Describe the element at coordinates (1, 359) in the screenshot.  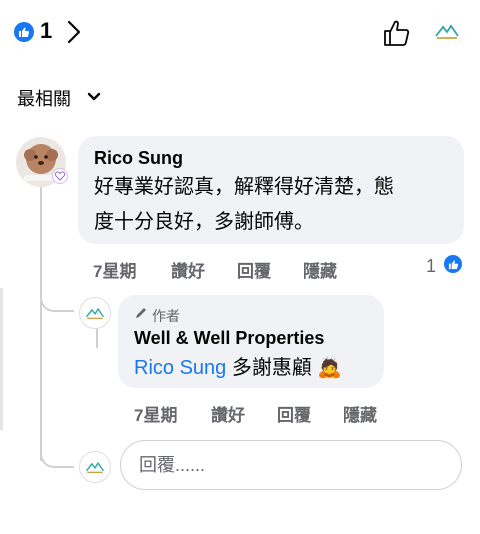
I see `page-edge-divider` at that location.